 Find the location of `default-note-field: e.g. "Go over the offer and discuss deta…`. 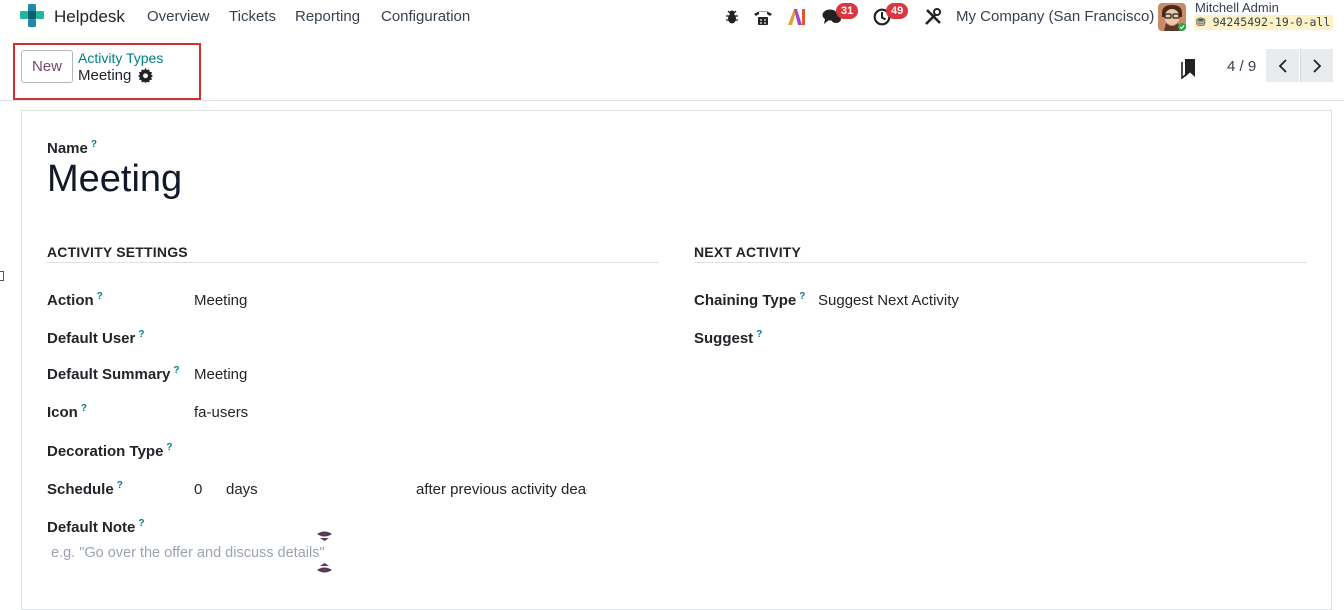

default-note-field: e.g. "Go over the offer and discuss deta… is located at coordinates (188, 553).